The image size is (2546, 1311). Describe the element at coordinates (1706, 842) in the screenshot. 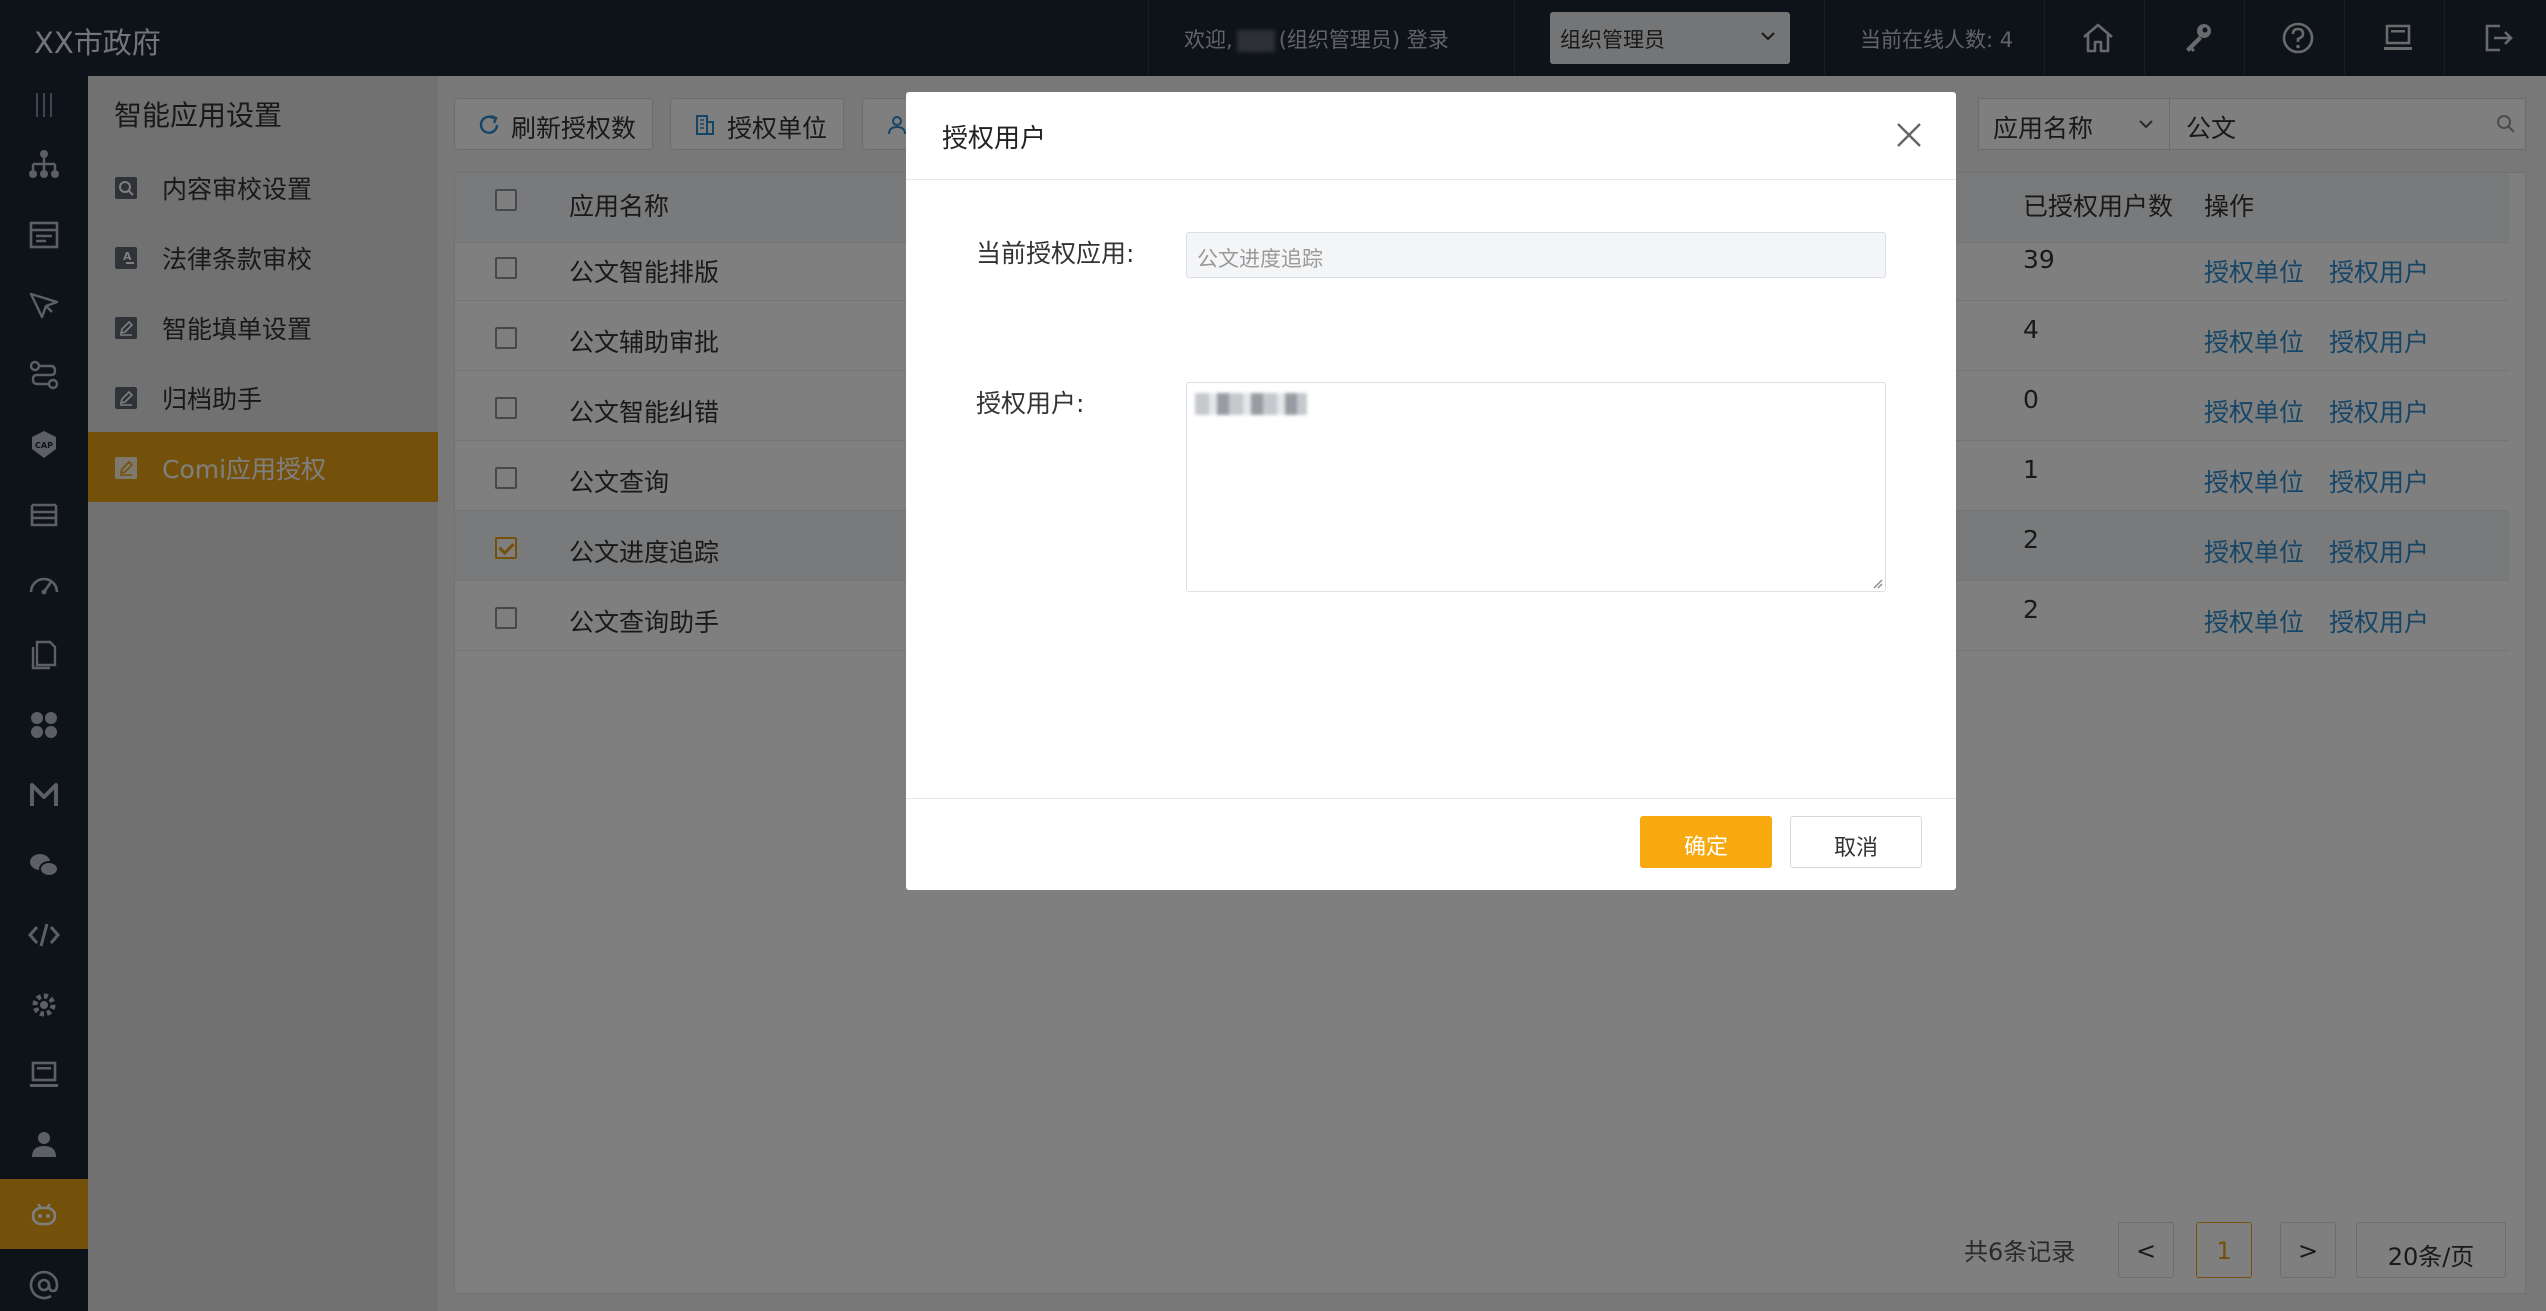

I see `confirm-button: 确定` at that location.